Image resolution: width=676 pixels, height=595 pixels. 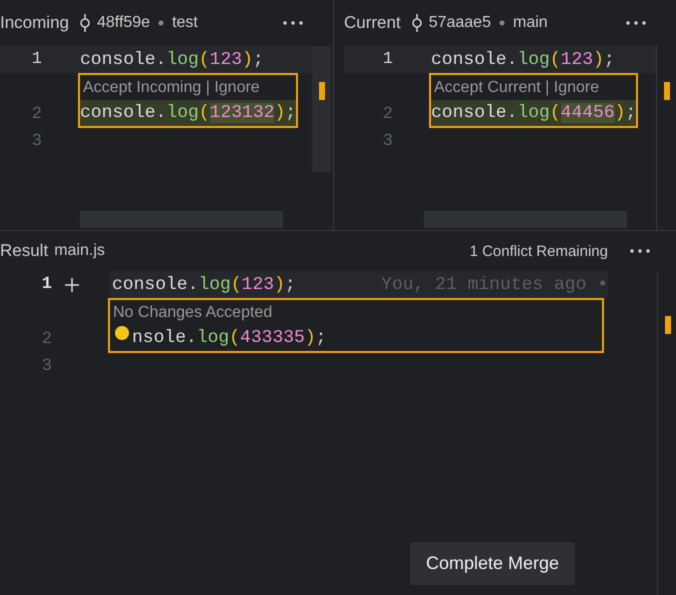 What do you see at coordinates (459, 23) in the screenshot?
I see `commit-hash: 57aaae5` at bounding box center [459, 23].